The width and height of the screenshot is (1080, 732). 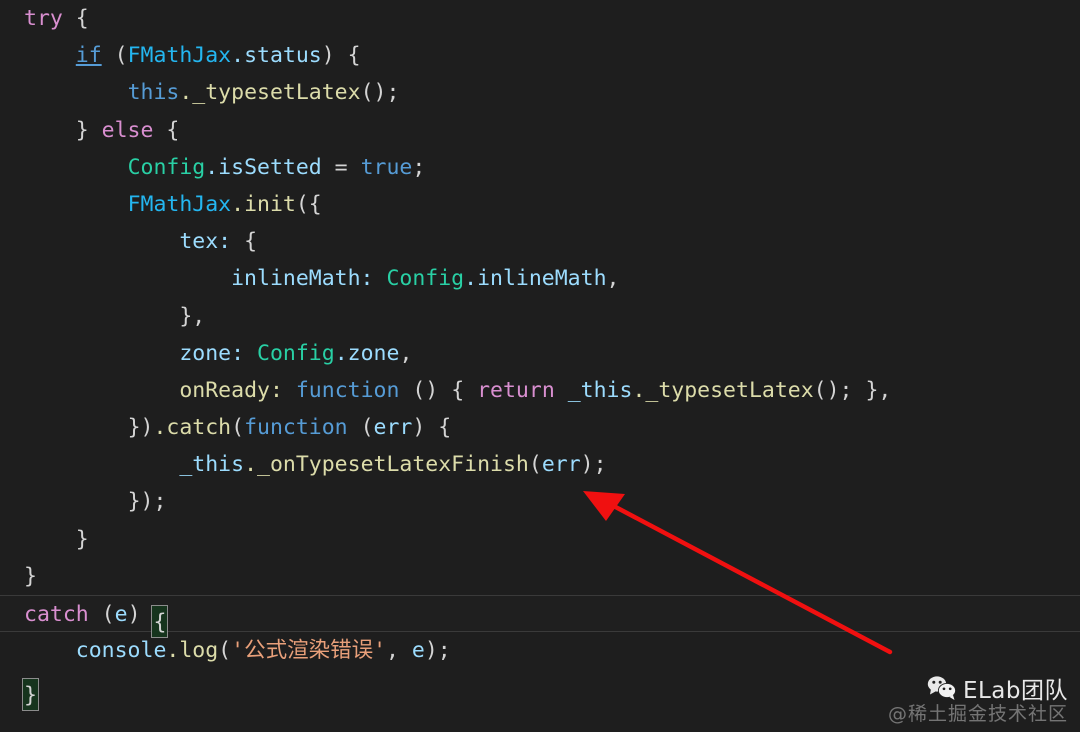 I want to click on punctuation: },, so click(x=192, y=316).